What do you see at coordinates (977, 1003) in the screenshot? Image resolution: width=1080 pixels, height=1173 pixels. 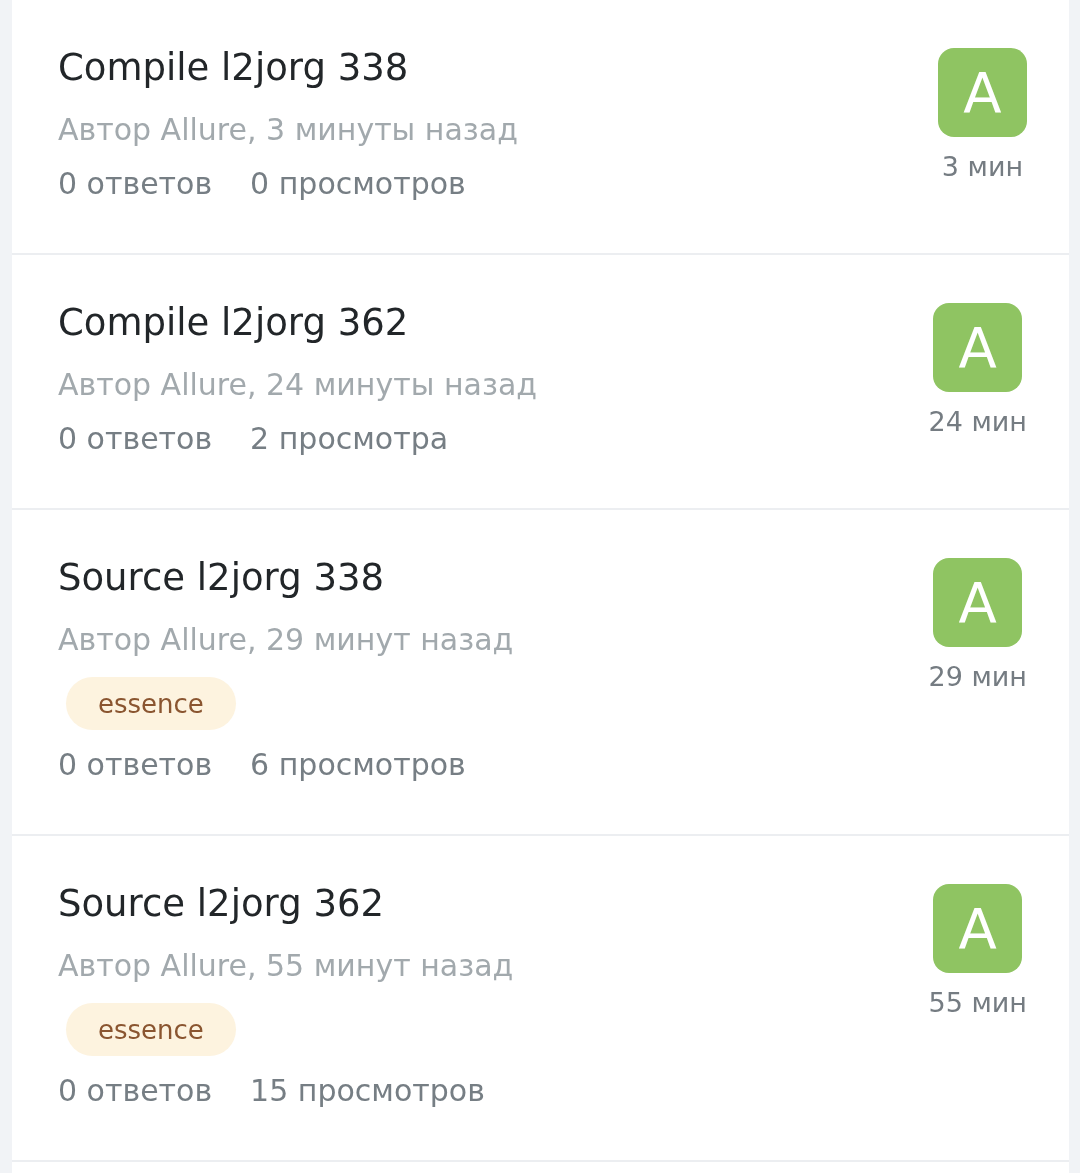 I see `activity-time: 55 мин` at bounding box center [977, 1003].